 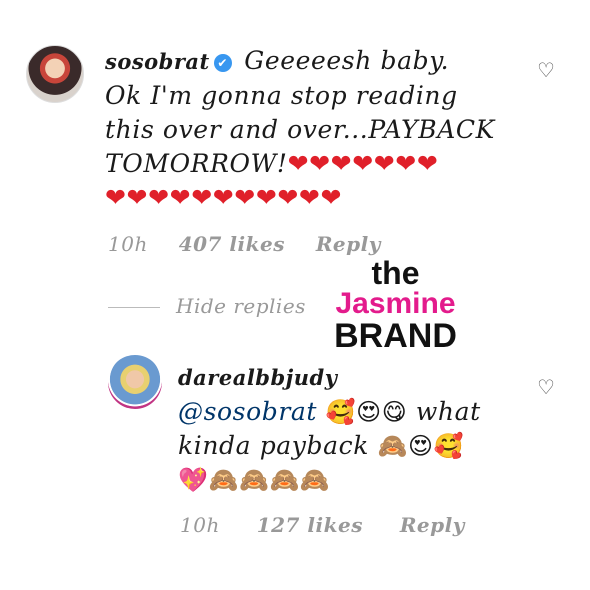 What do you see at coordinates (300, 129) in the screenshot?
I see `comment-text-line-3: this over and over...PAYBACK` at bounding box center [300, 129].